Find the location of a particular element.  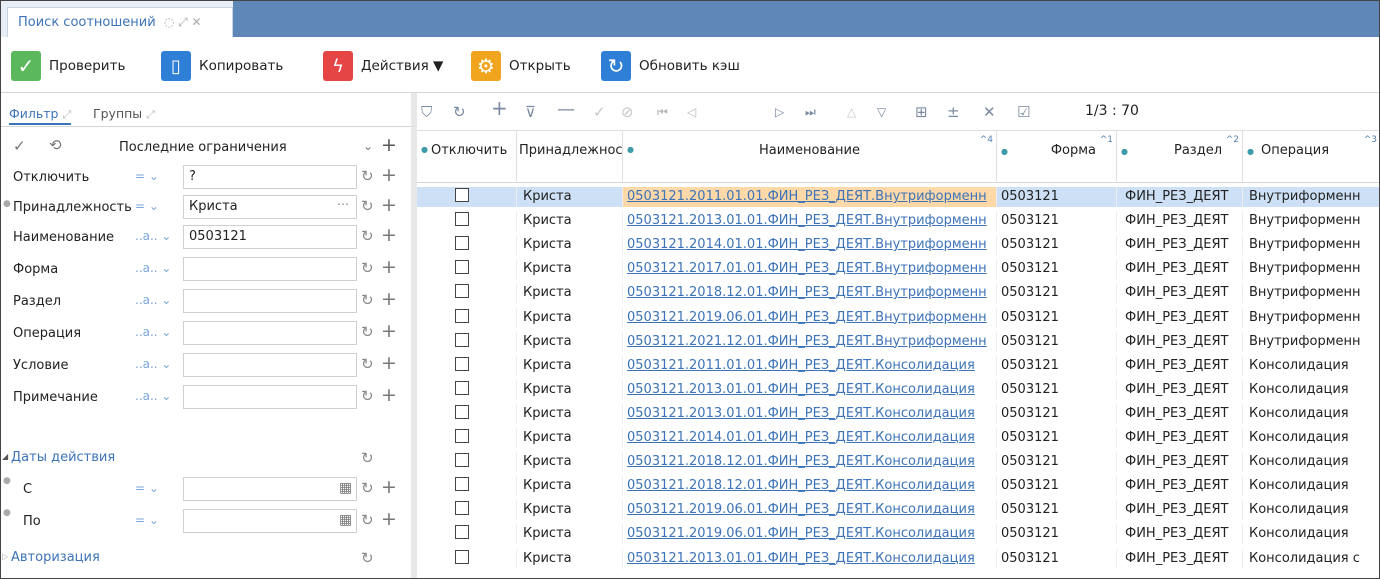

date-to-operator: = ⌄ is located at coordinates (158, 520).